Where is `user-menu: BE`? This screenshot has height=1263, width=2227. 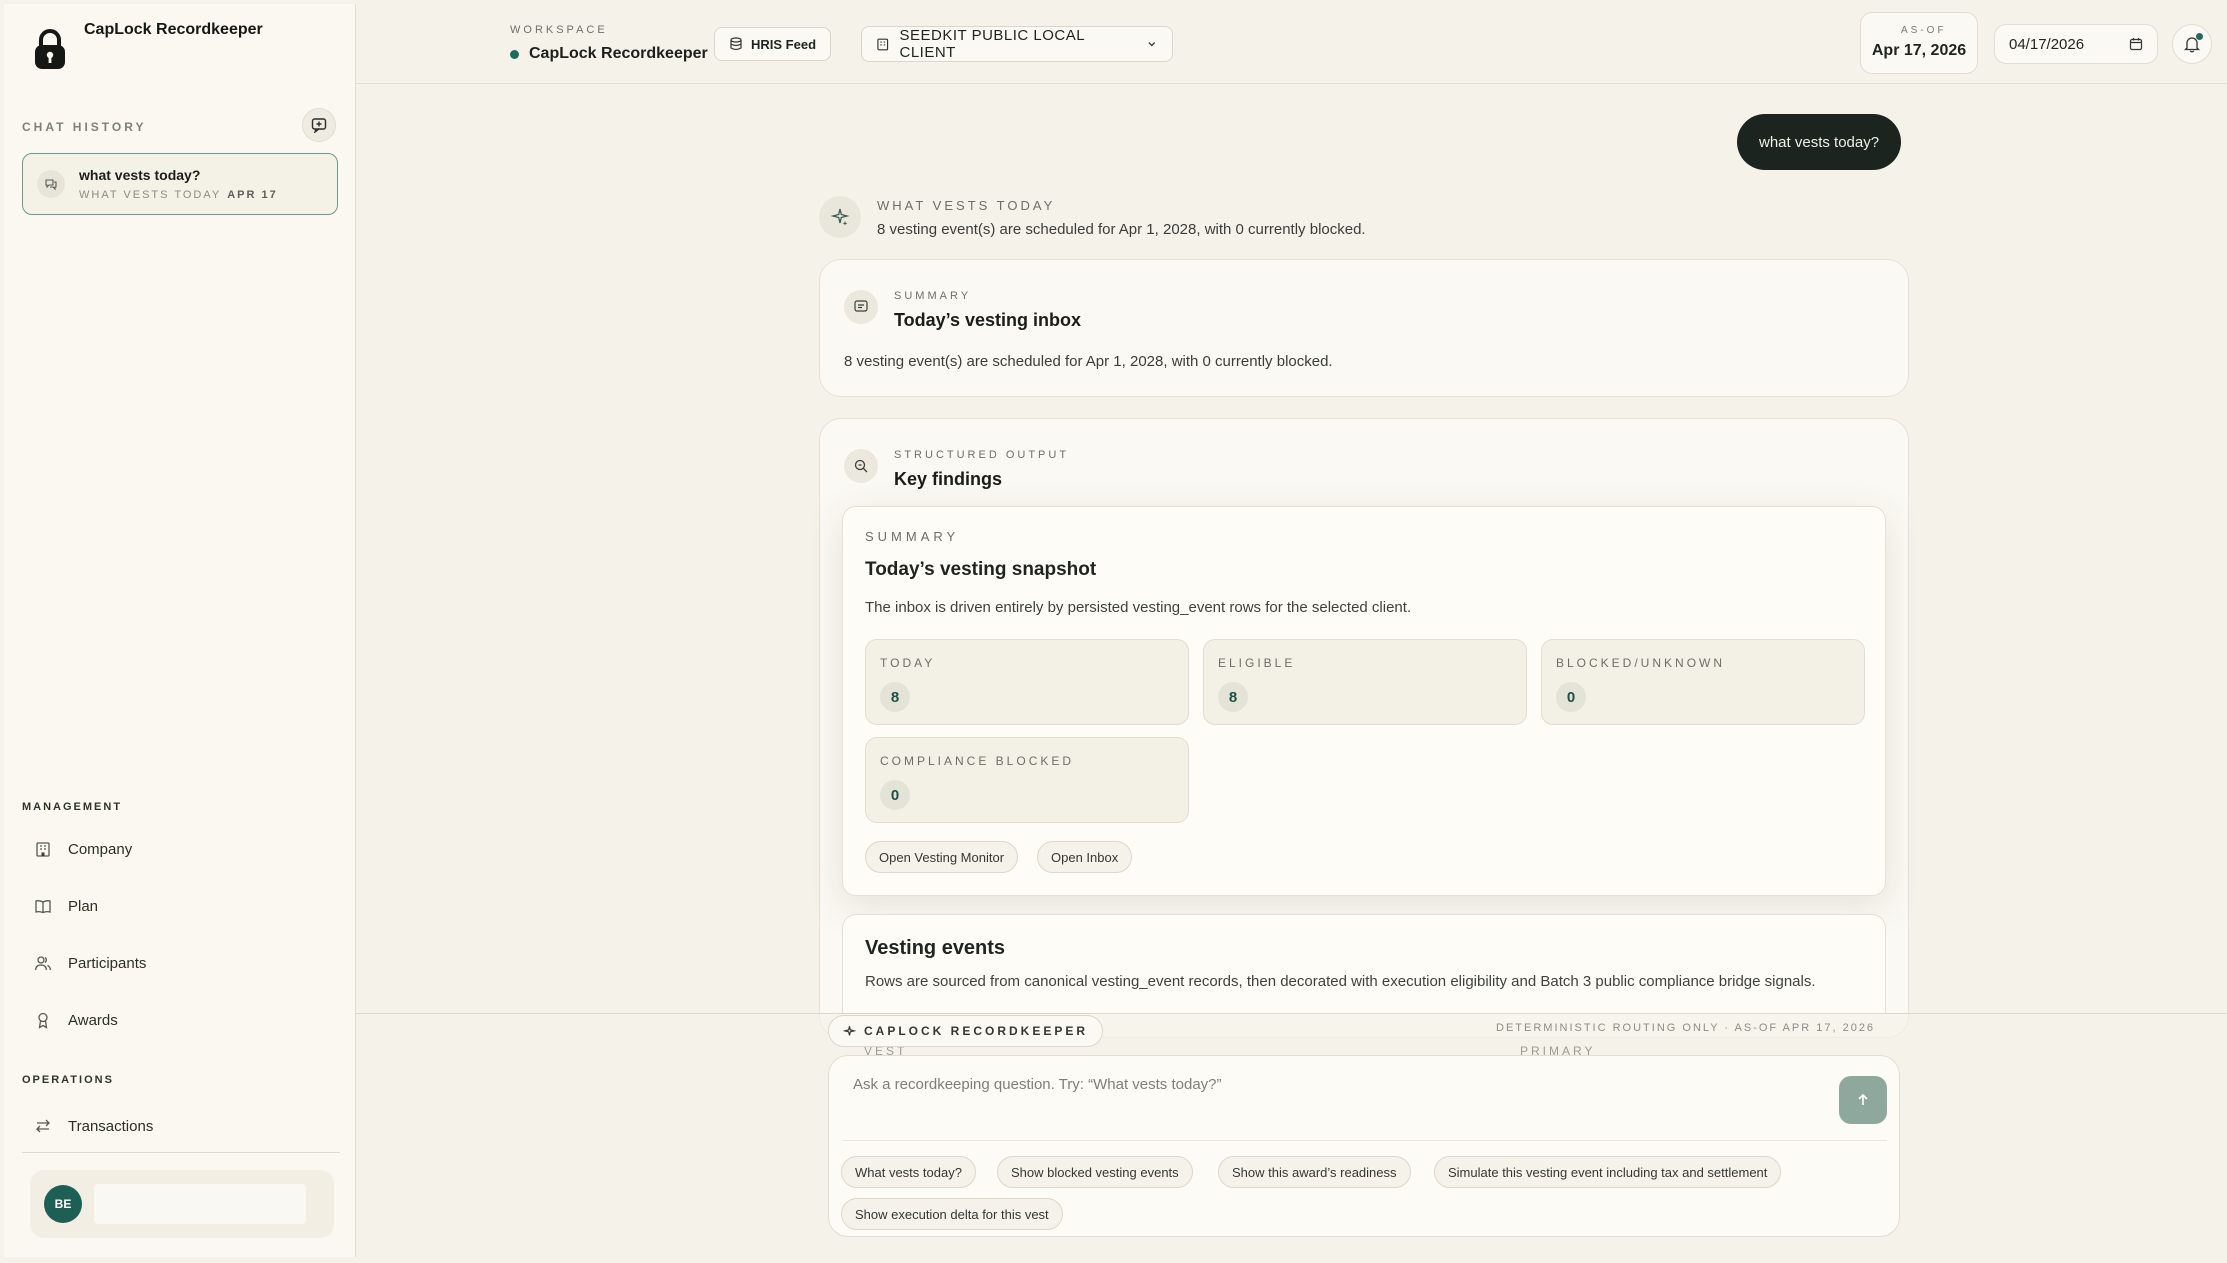
user-menu: BE is located at coordinates (182, 1204).